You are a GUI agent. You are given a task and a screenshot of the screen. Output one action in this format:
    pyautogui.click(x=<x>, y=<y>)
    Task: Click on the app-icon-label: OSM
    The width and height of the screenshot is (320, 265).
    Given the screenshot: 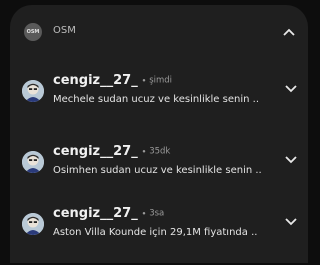 What is the action you would take?
    pyautogui.click(x=33, y=32)
    